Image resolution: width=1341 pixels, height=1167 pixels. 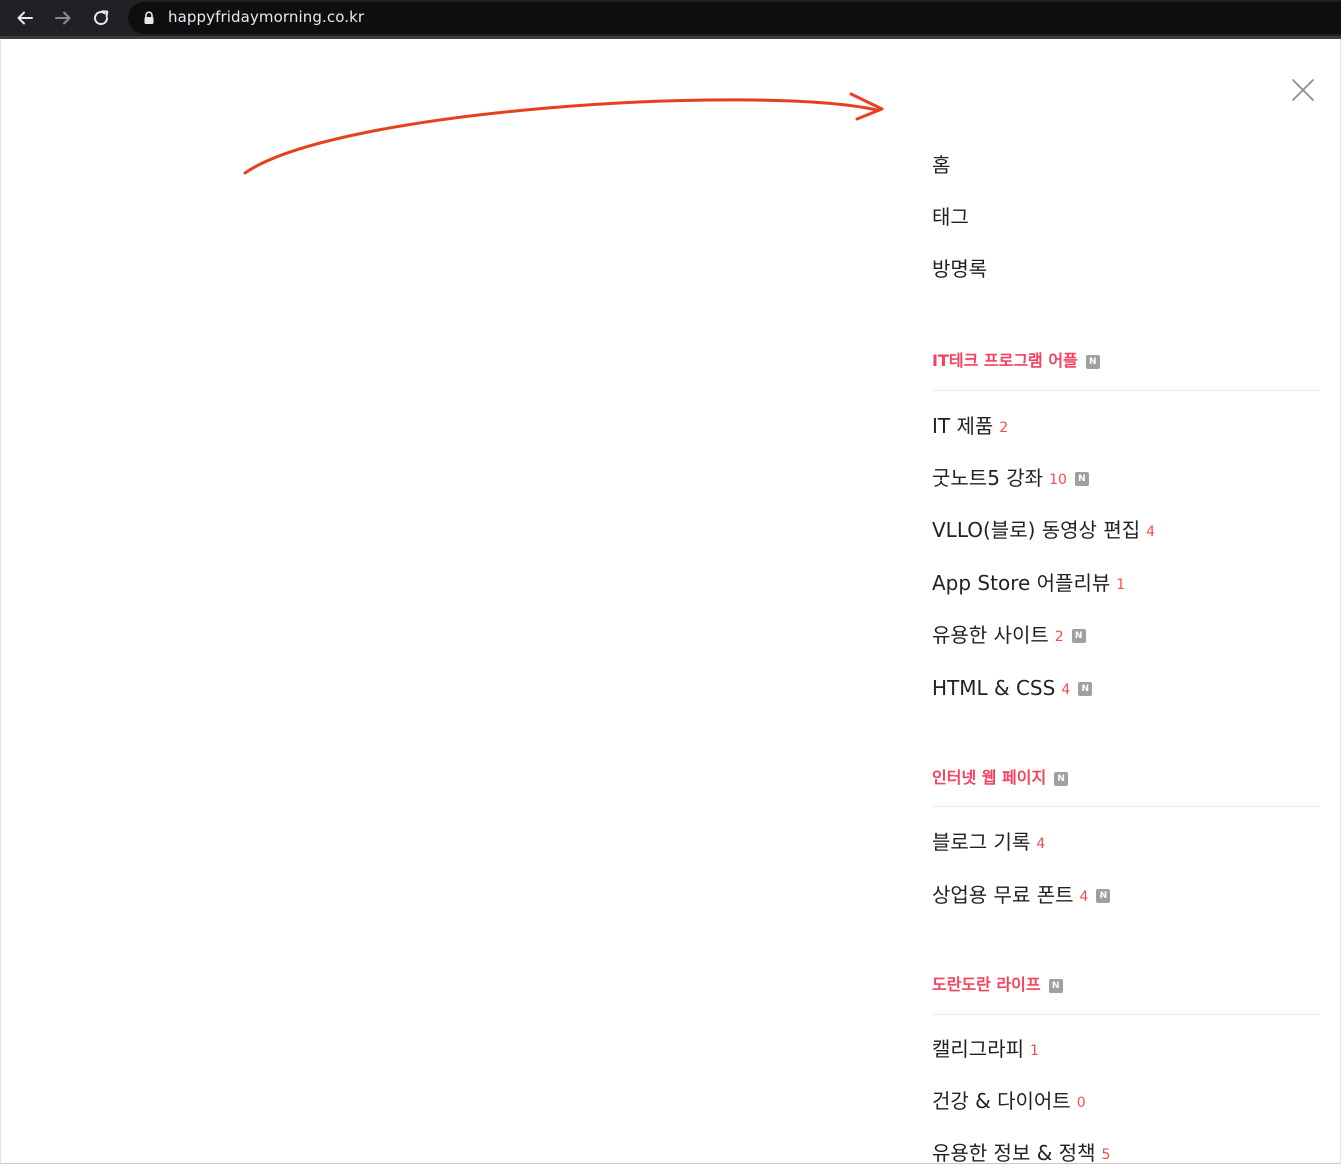 I want to click on category-label: 상업용 무료 폰트, so click(x=1003, y=895).